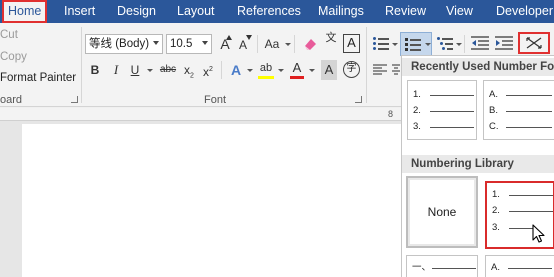 This screenshot has height=277, width=554. What do you see at coordinates (189, 70) in the screenshot?
I see `subscript-button: x2` at bounding box center [189, 70].